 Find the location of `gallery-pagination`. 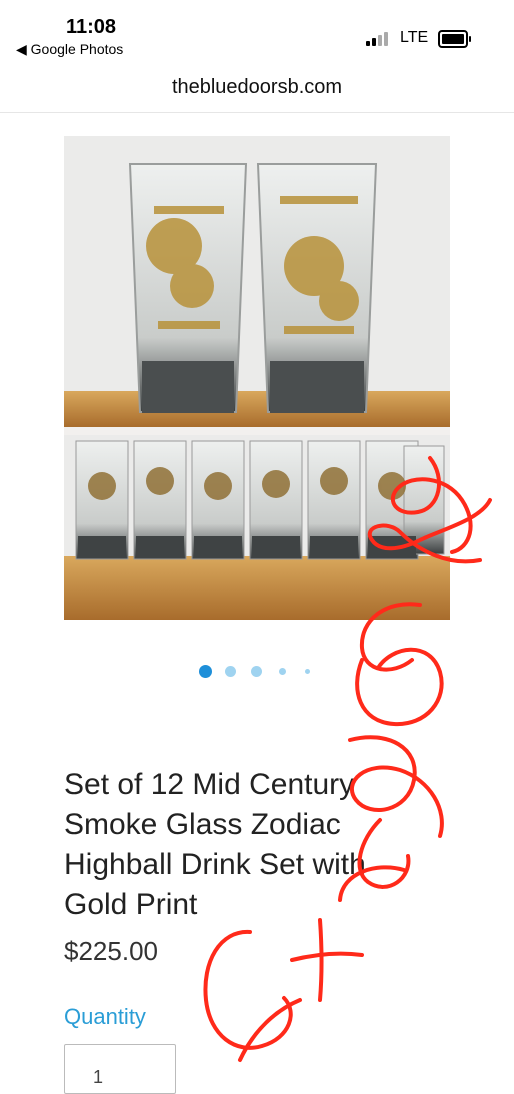

gallery-pagination is located at coordinates (257, 671).